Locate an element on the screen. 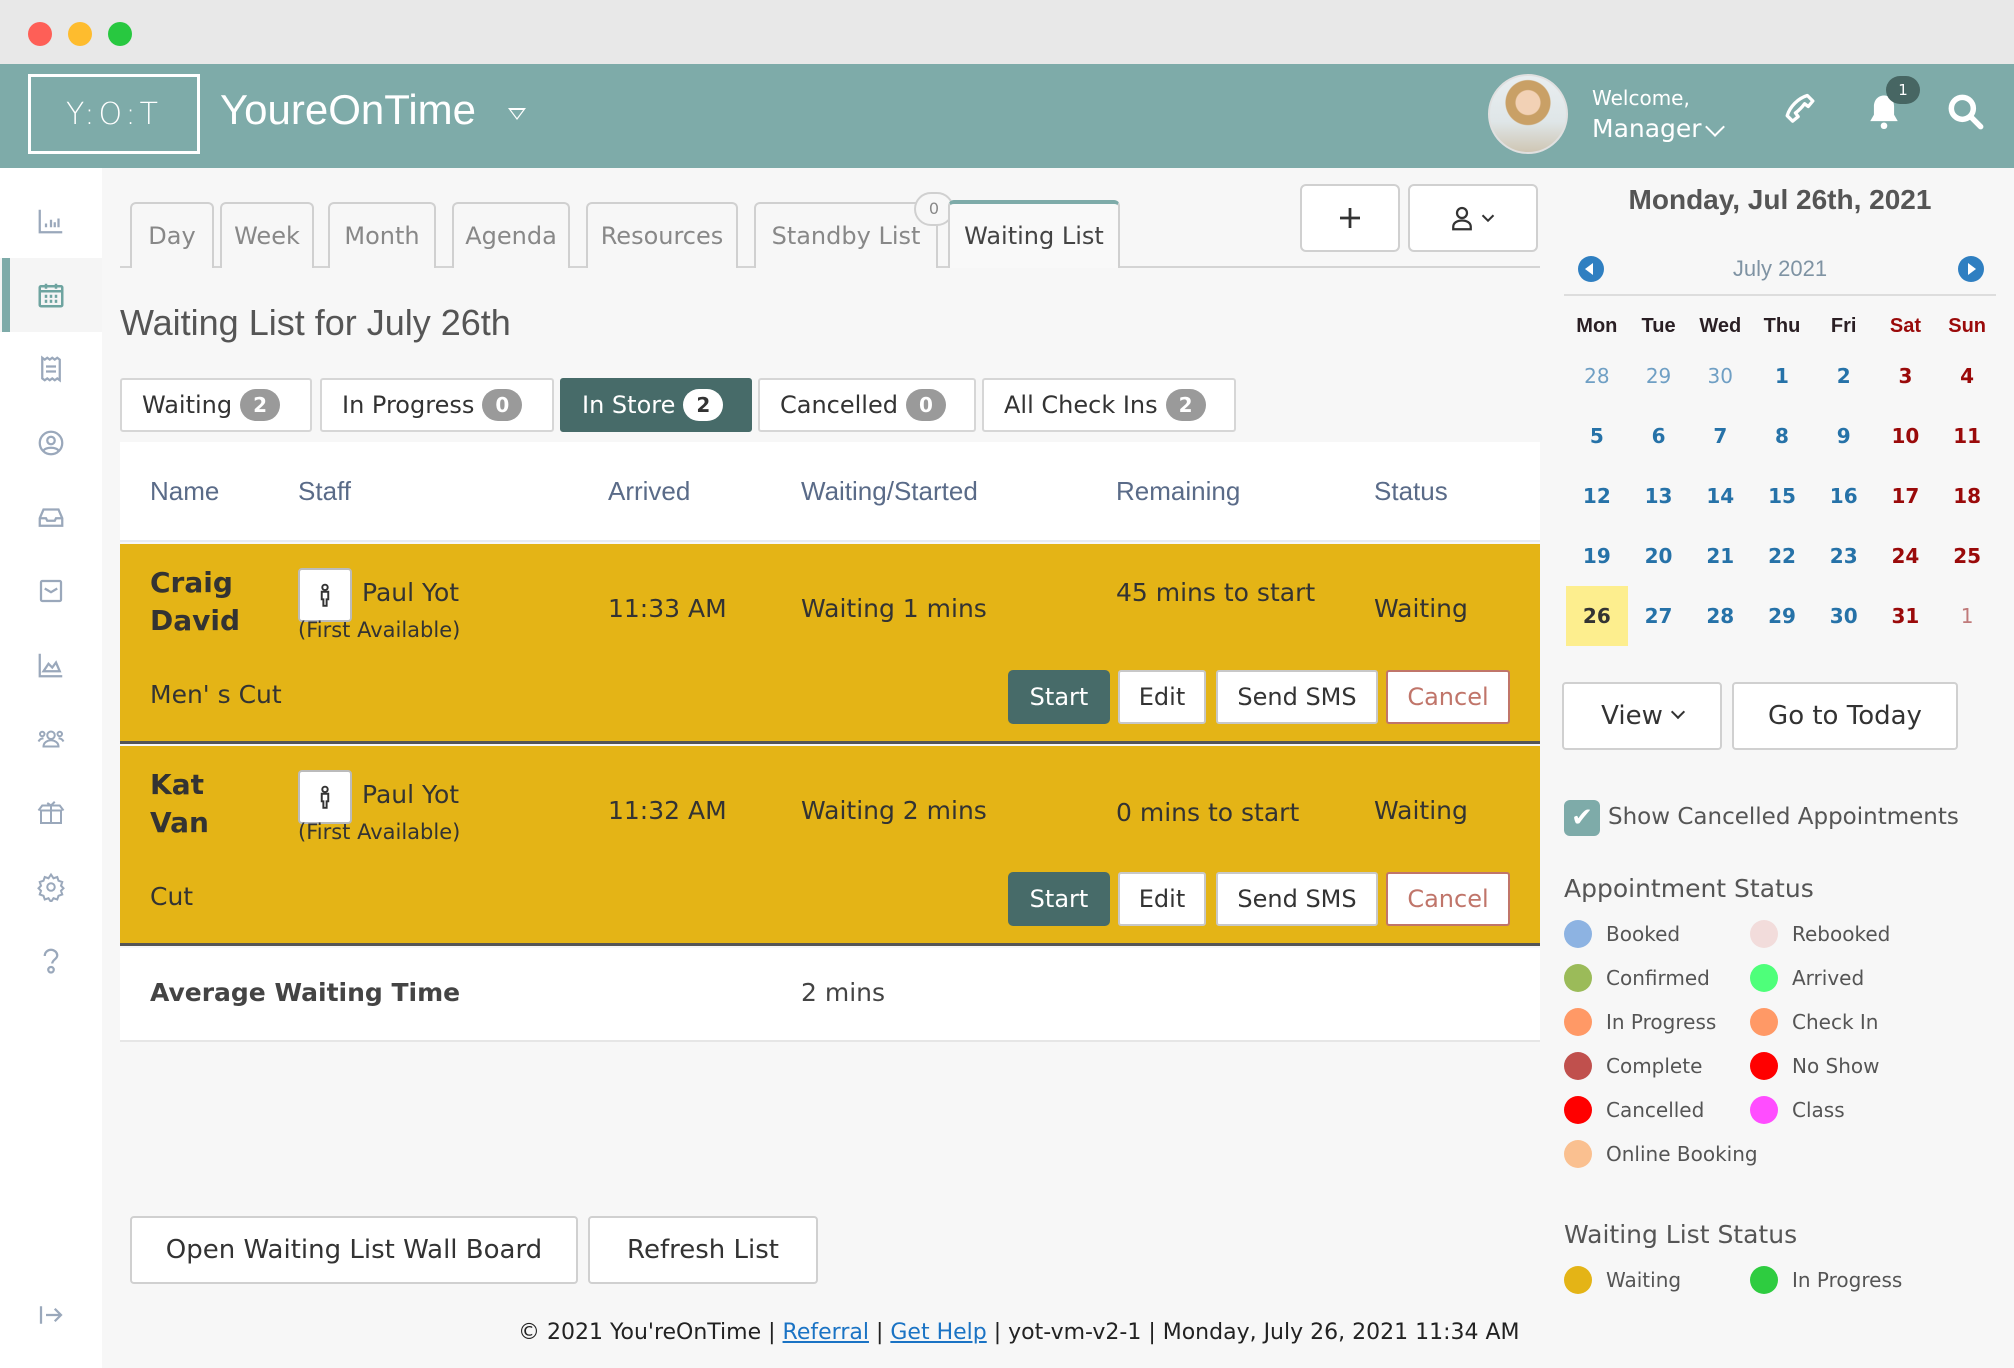 This screenshot has height=1368, width=2014. app-title: YoureOnTime is located at coordinates (348, 110).